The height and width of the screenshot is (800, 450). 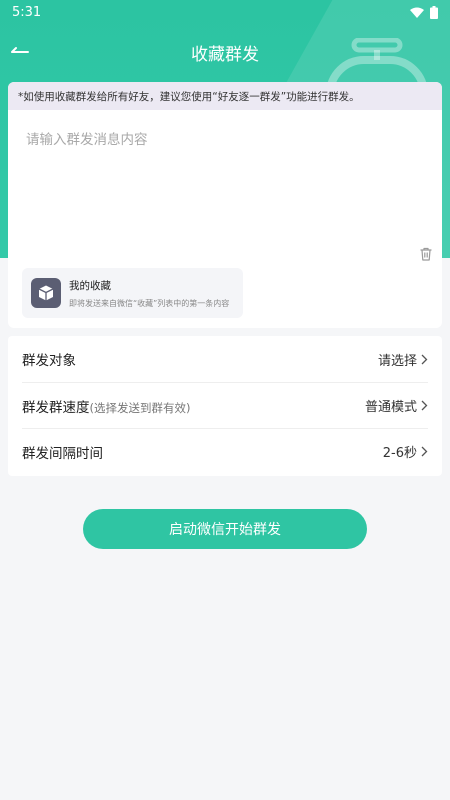 I want to click on start-broadcast-button: 启动微信开始群发, so click(x=225, y=529).